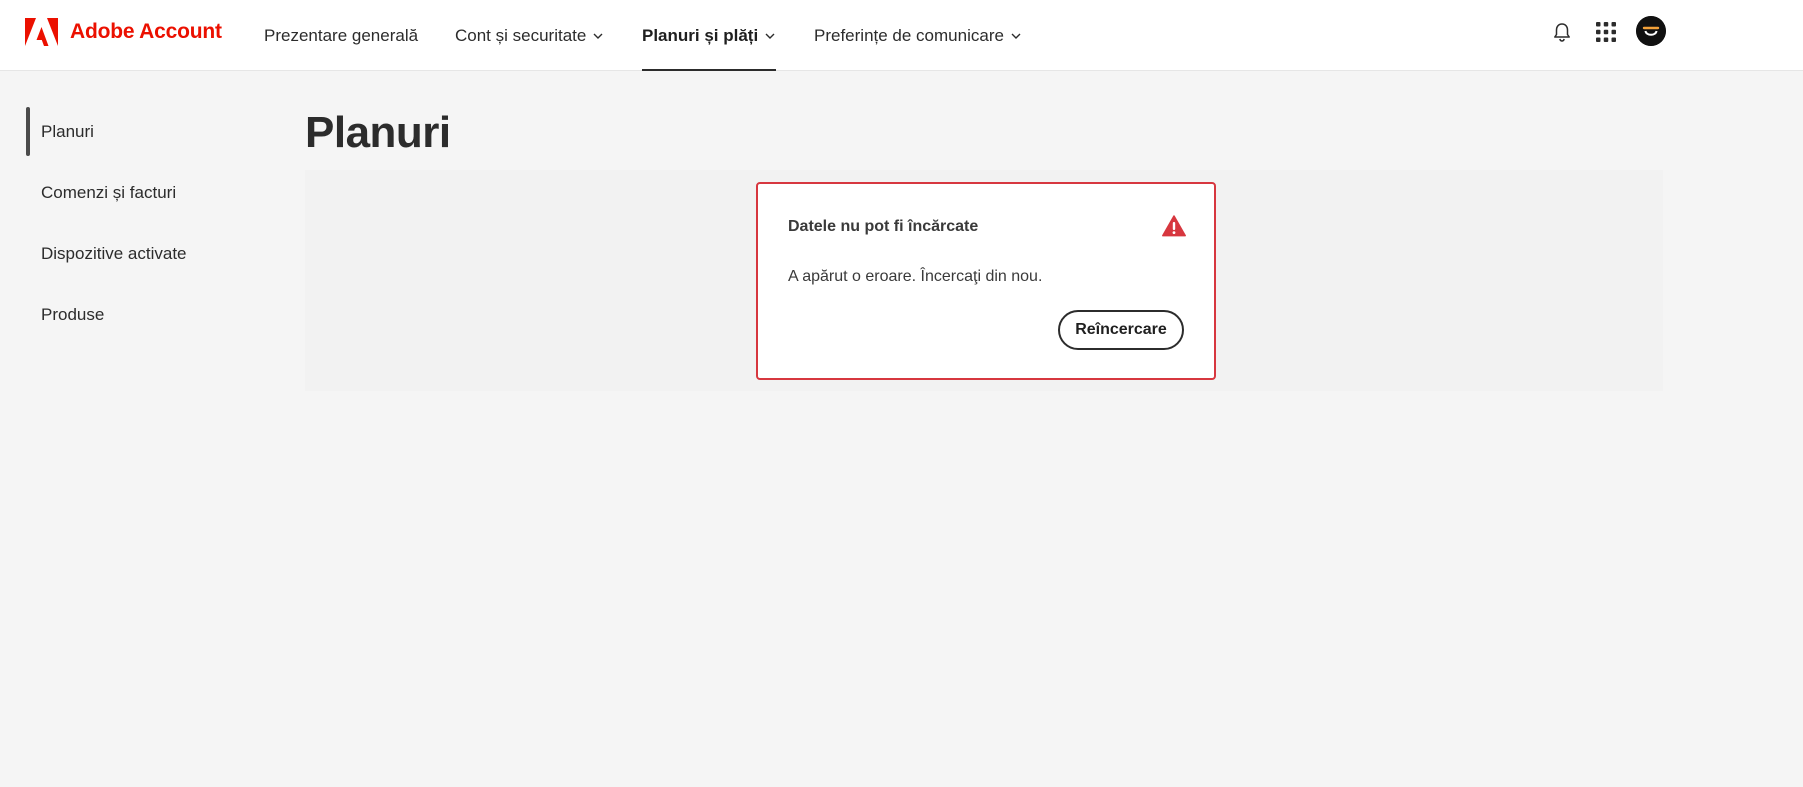 The width and height of the screenshot is (1803, 787). What do you see at coordinates (378, 132) in the screenshot?
I see `page-title: Planuri` at bounding box center [378, 132].